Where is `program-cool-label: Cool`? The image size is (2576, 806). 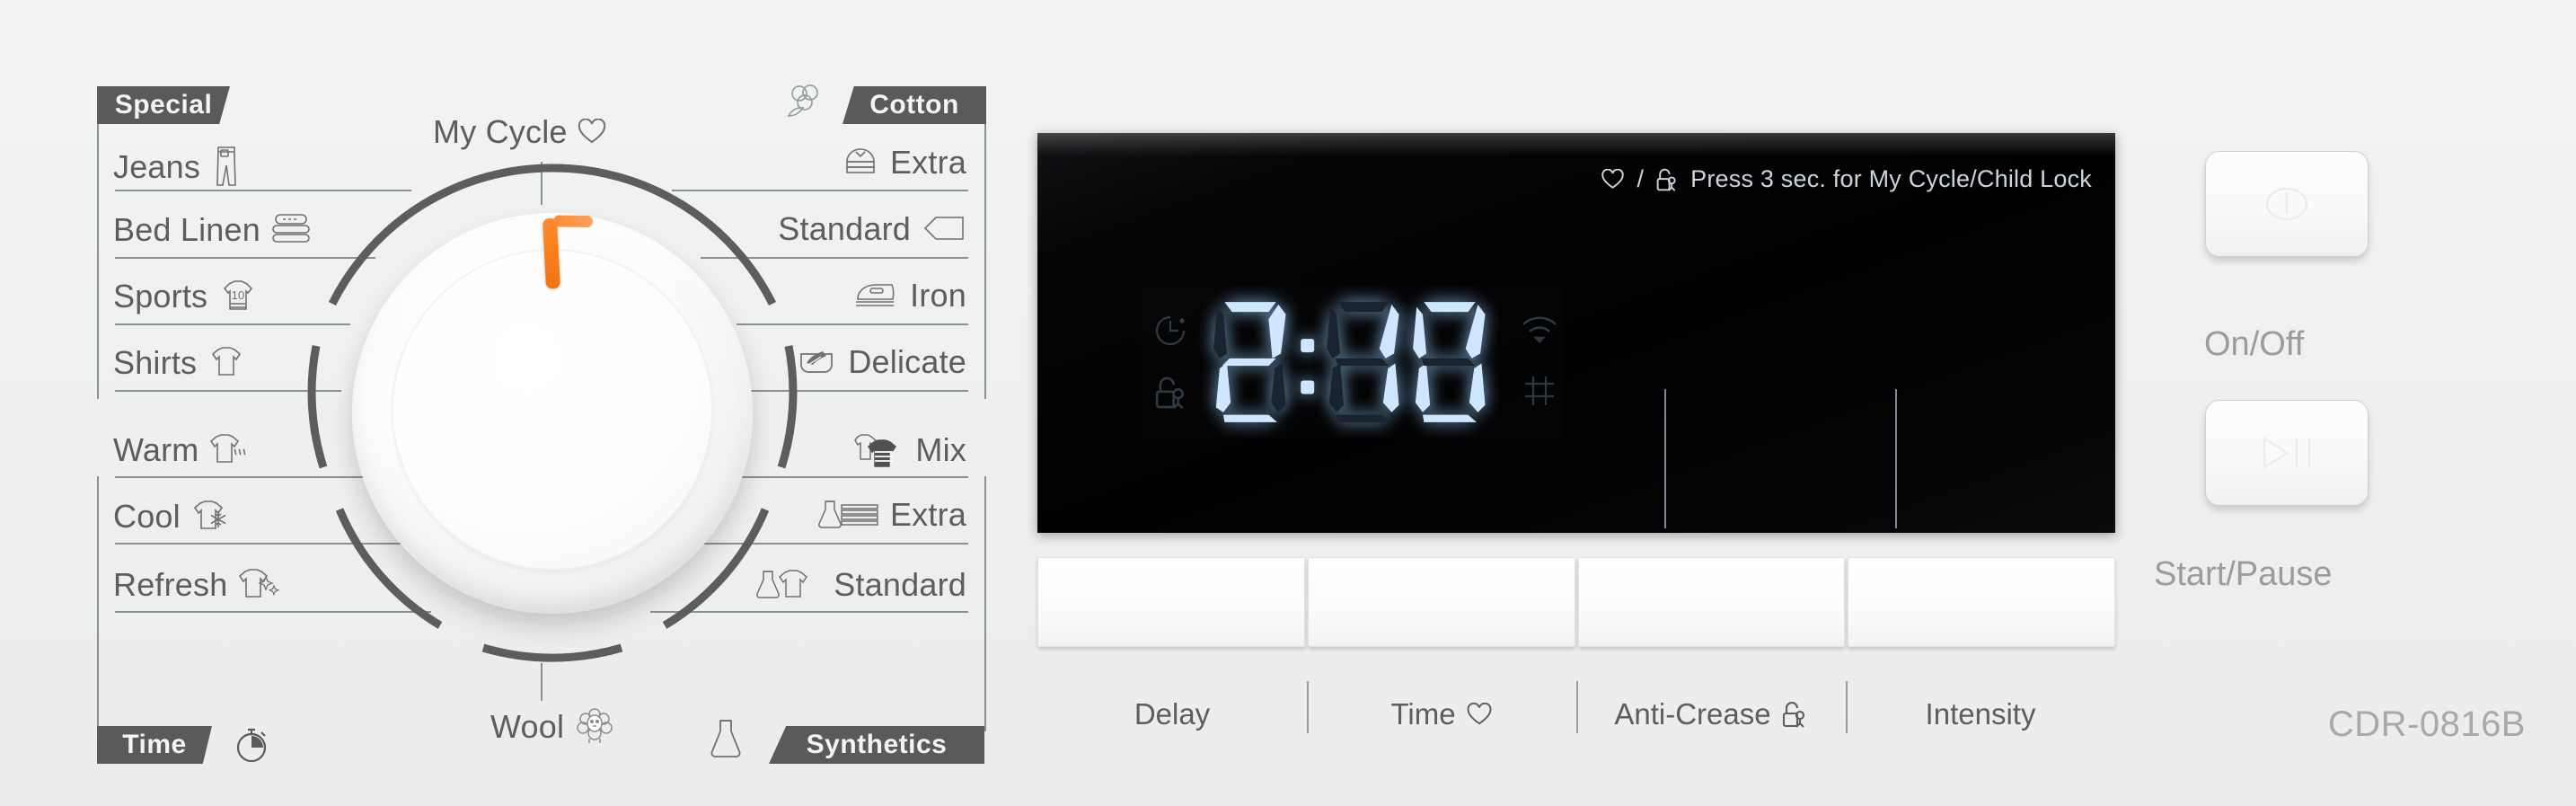 program-cool-label: Cool is located at coordinates (147, 516).